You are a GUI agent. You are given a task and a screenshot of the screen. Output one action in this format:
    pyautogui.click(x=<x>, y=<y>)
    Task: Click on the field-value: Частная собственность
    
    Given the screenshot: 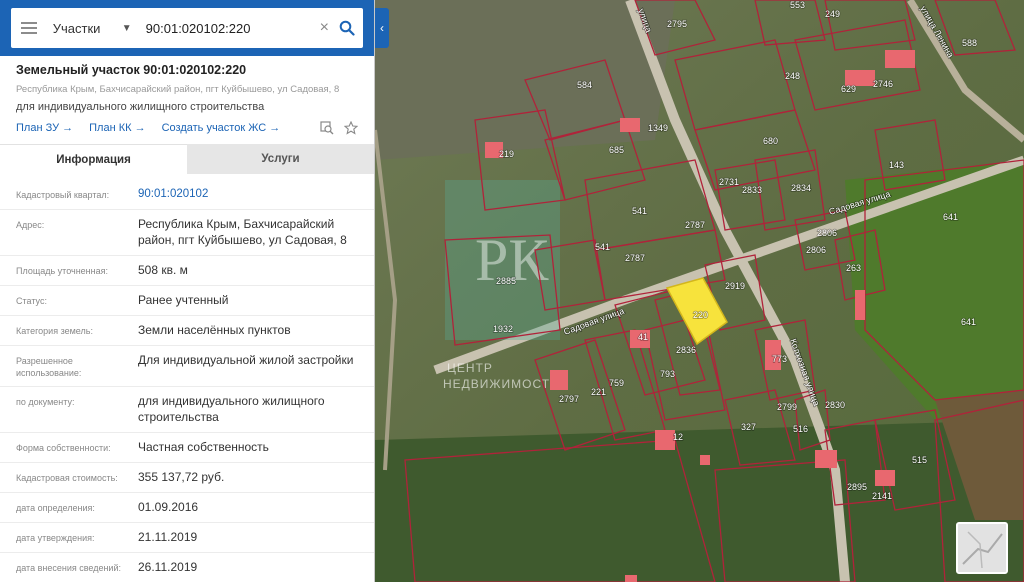 What is the action you would take?
    pyautogui.click(x=203, y=447)
    